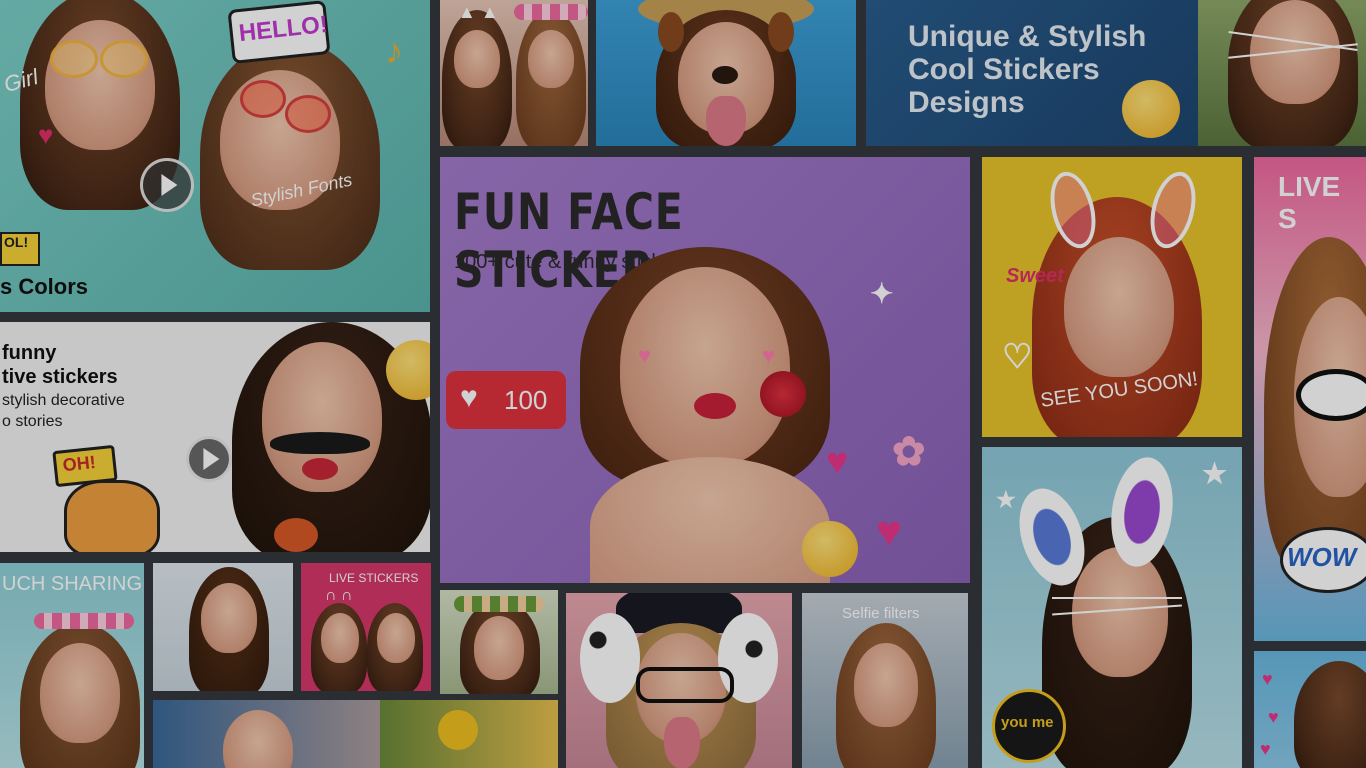  I want to click on dog-nose-icon, so click(725, 75).